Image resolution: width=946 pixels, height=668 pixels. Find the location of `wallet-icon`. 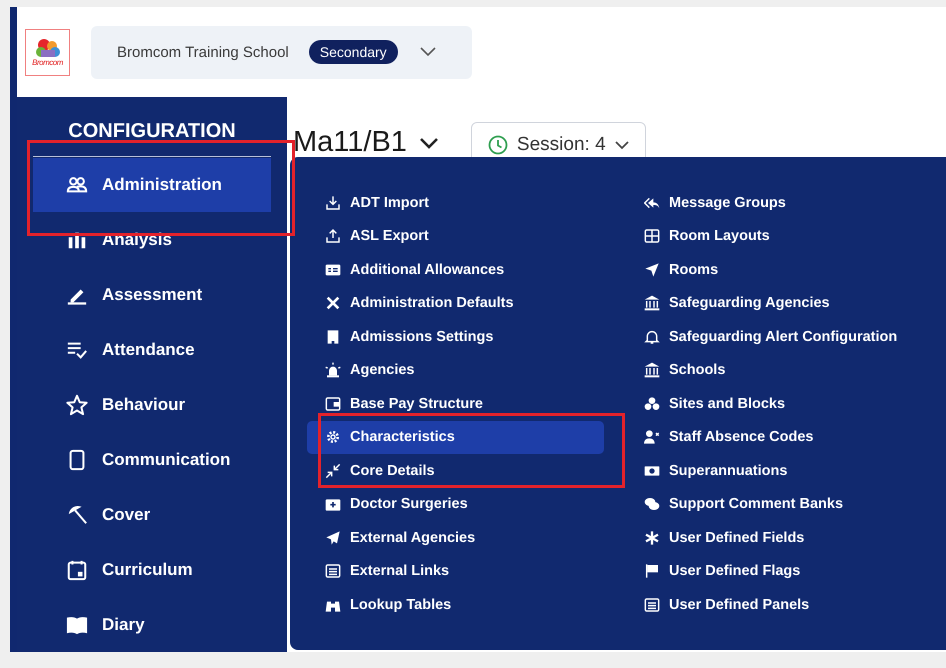

wallet-icon is located at coordinates (333, 404).